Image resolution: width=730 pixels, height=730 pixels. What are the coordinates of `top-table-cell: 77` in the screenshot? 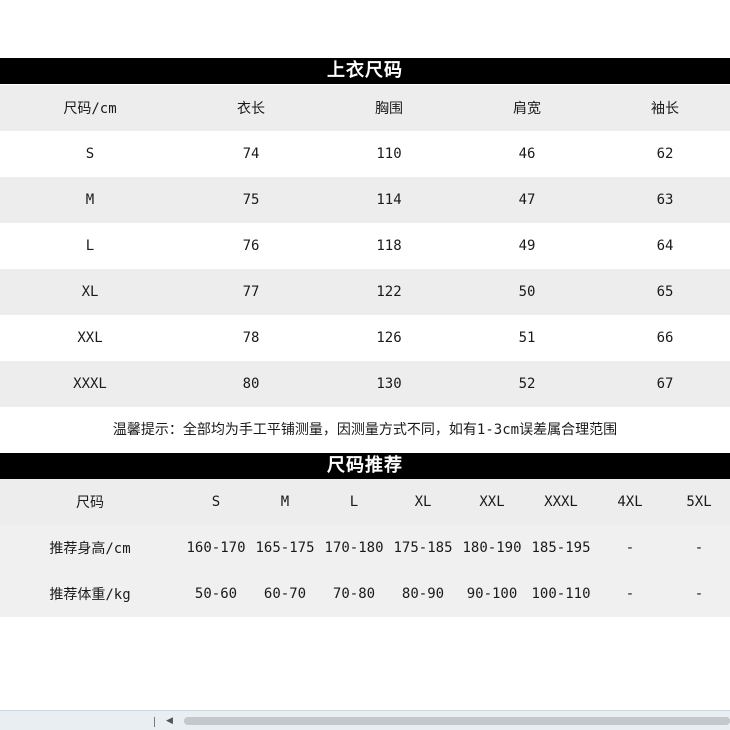 It's located at (251, 292).